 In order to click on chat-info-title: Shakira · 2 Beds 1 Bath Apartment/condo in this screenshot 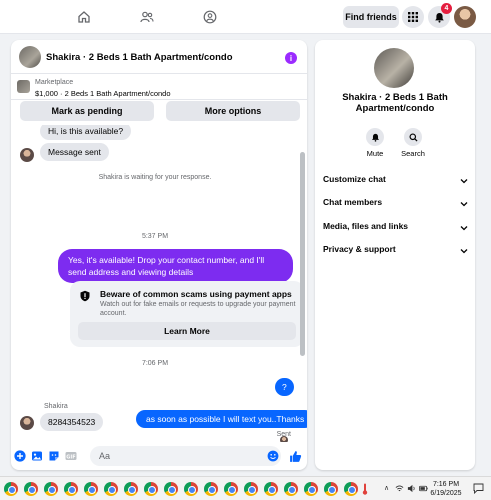, I will do `click(395, 103)`.